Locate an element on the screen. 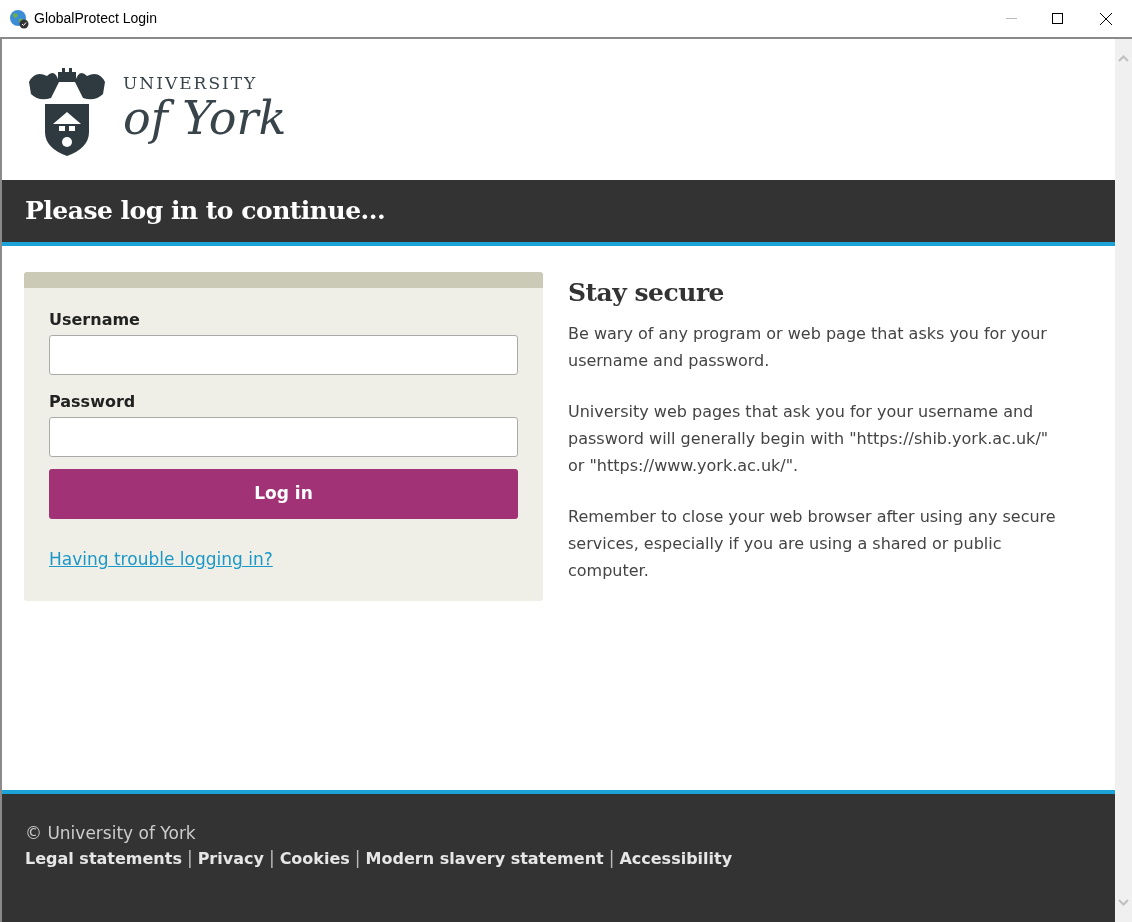 This screenshot has width=1132, height=922. logo-script: of York is located at coordinates (205, 118).